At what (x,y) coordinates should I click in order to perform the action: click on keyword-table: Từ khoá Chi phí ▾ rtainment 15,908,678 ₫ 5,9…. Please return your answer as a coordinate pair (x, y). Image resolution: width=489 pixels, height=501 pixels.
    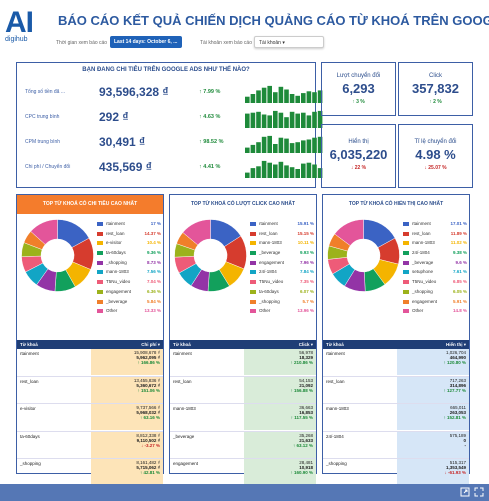
    Looking at the image, I should click on (90, 413).